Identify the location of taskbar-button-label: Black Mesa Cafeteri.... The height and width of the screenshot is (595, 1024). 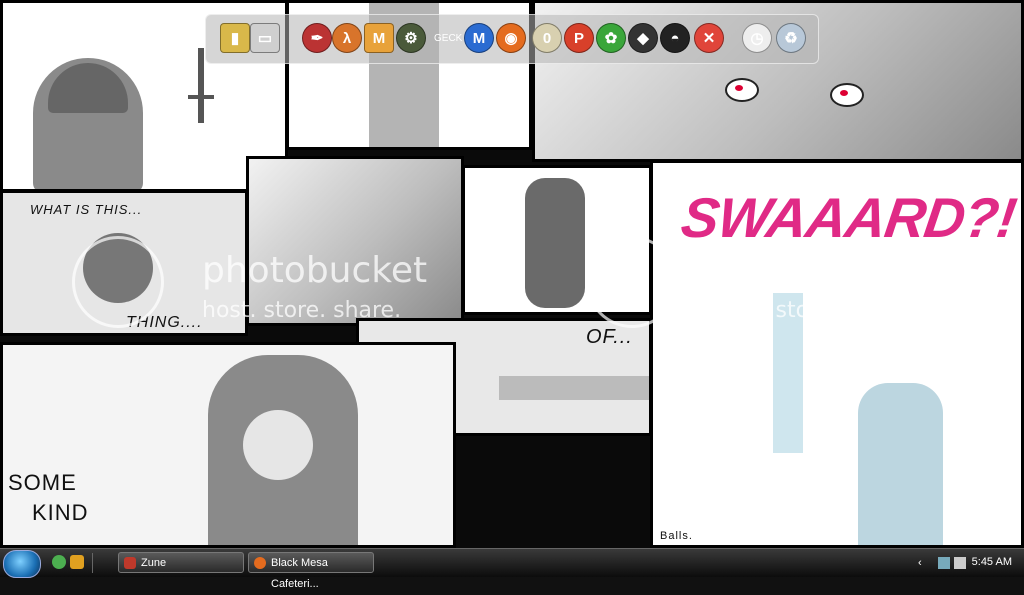
(299, 573).